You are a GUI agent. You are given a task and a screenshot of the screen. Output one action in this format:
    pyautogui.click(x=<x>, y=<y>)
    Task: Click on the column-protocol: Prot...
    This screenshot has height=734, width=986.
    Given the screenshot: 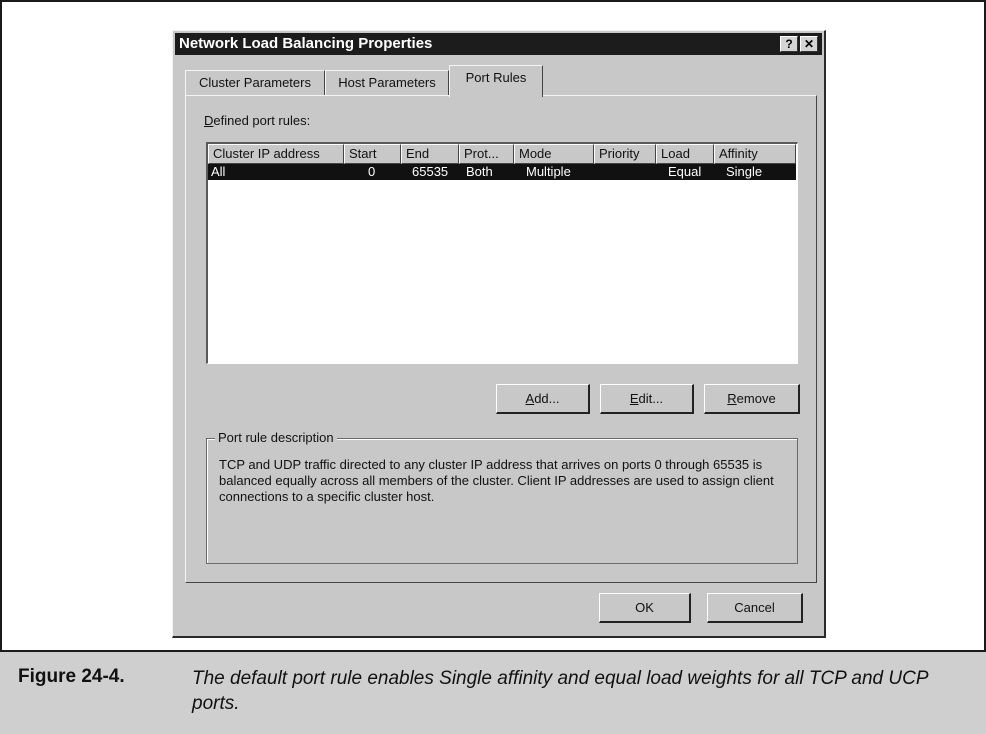 What is the action you would take?
    pyautogui.click(x=486, y=154)
    